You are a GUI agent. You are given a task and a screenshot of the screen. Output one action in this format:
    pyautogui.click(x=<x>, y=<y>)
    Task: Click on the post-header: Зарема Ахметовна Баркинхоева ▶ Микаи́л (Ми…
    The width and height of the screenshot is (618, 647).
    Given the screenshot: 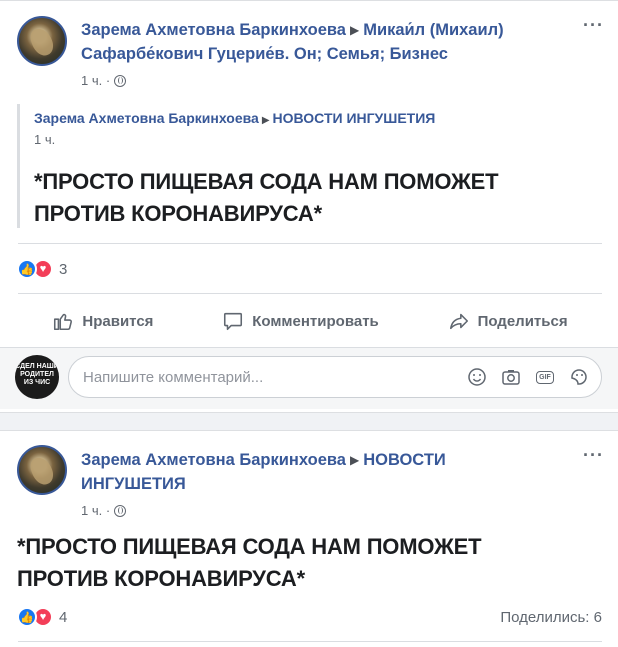 What is the action you would take?
    pyautogui.click(x=316, y=42)
    